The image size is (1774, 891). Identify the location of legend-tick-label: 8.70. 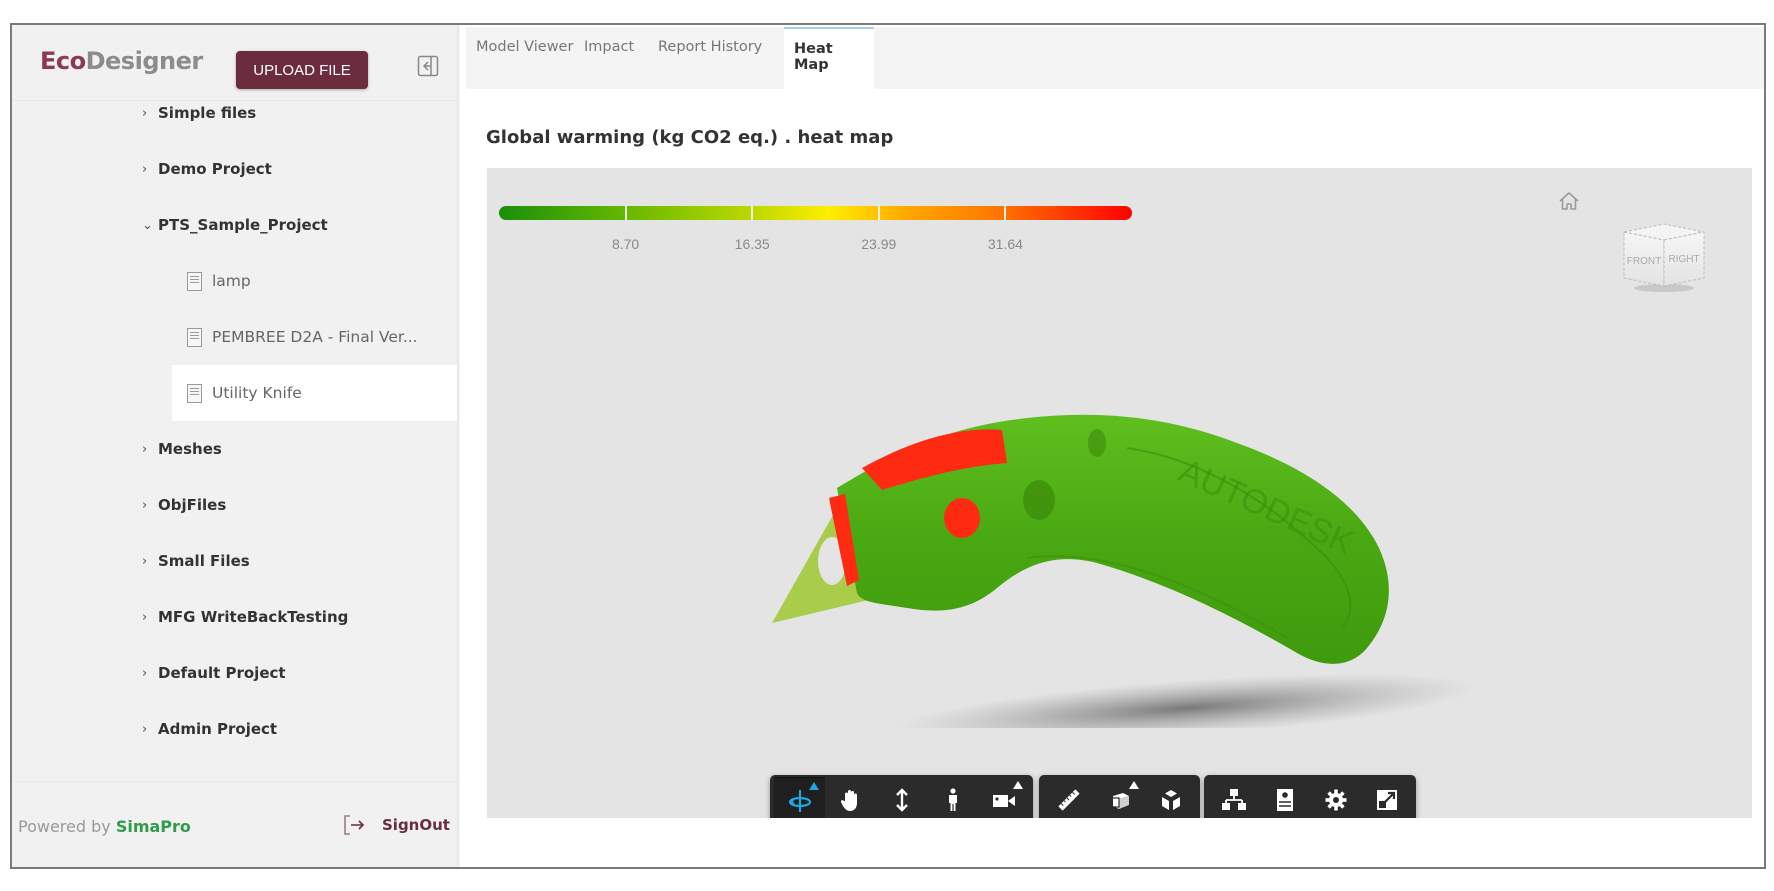
(625, 244).